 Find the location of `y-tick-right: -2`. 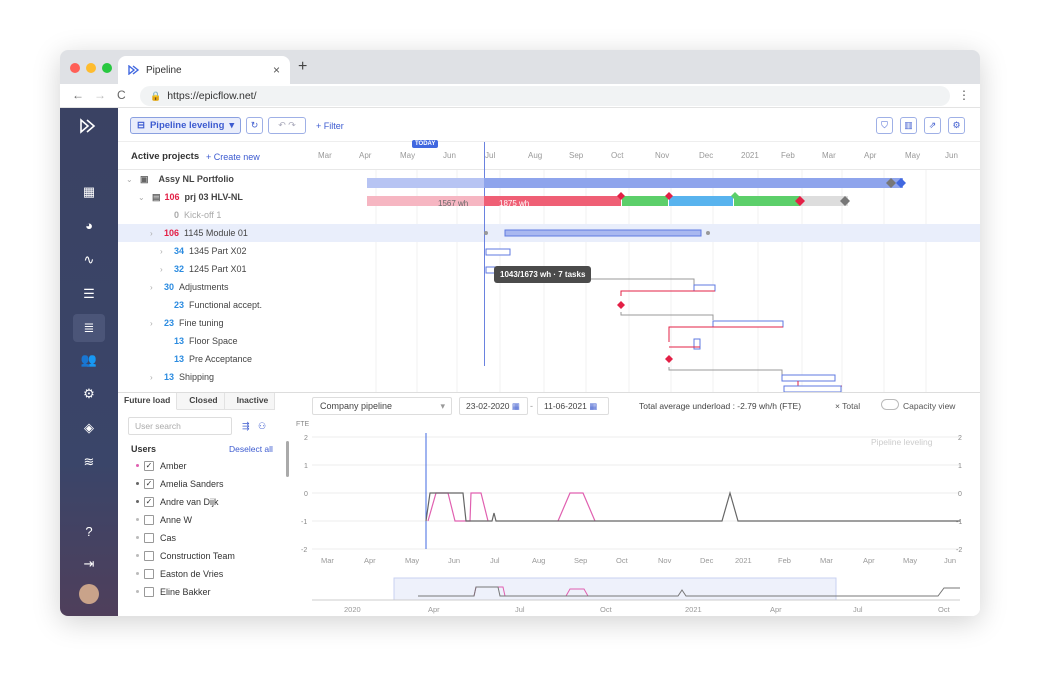

y-tick-right: -2 is located at coordinates (959, 550).